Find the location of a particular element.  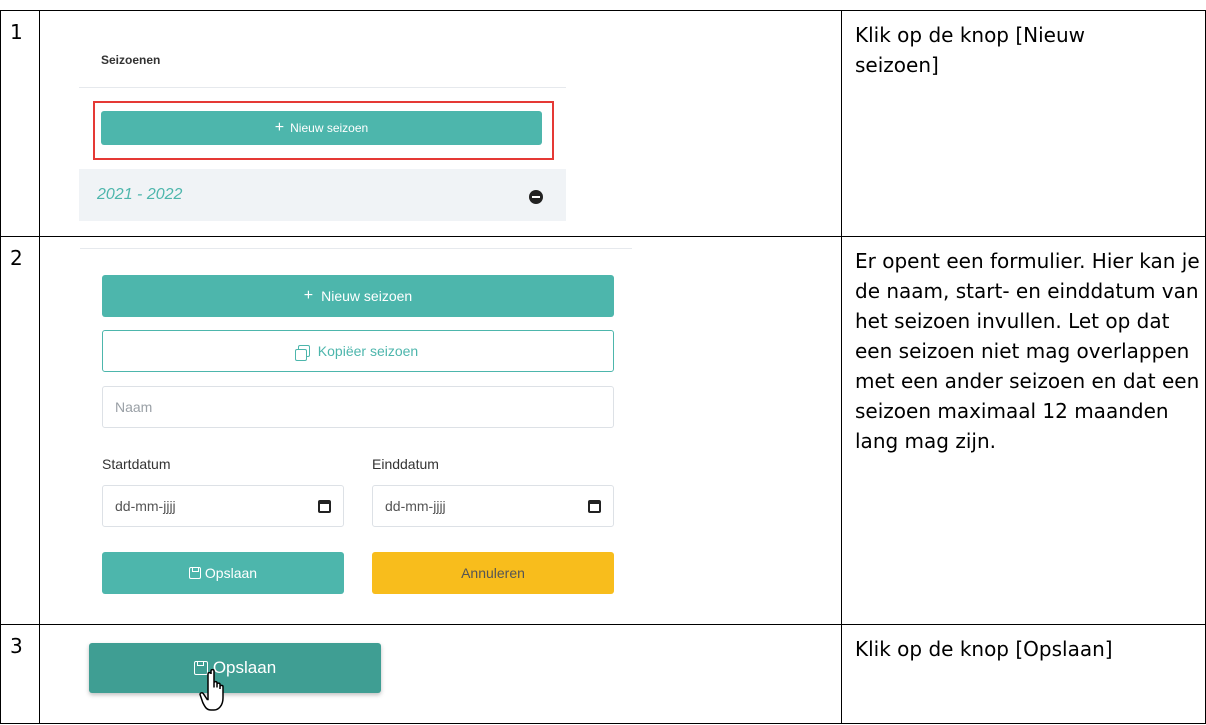

panel-title: Seizoenen is located at coordinates (131, 60).